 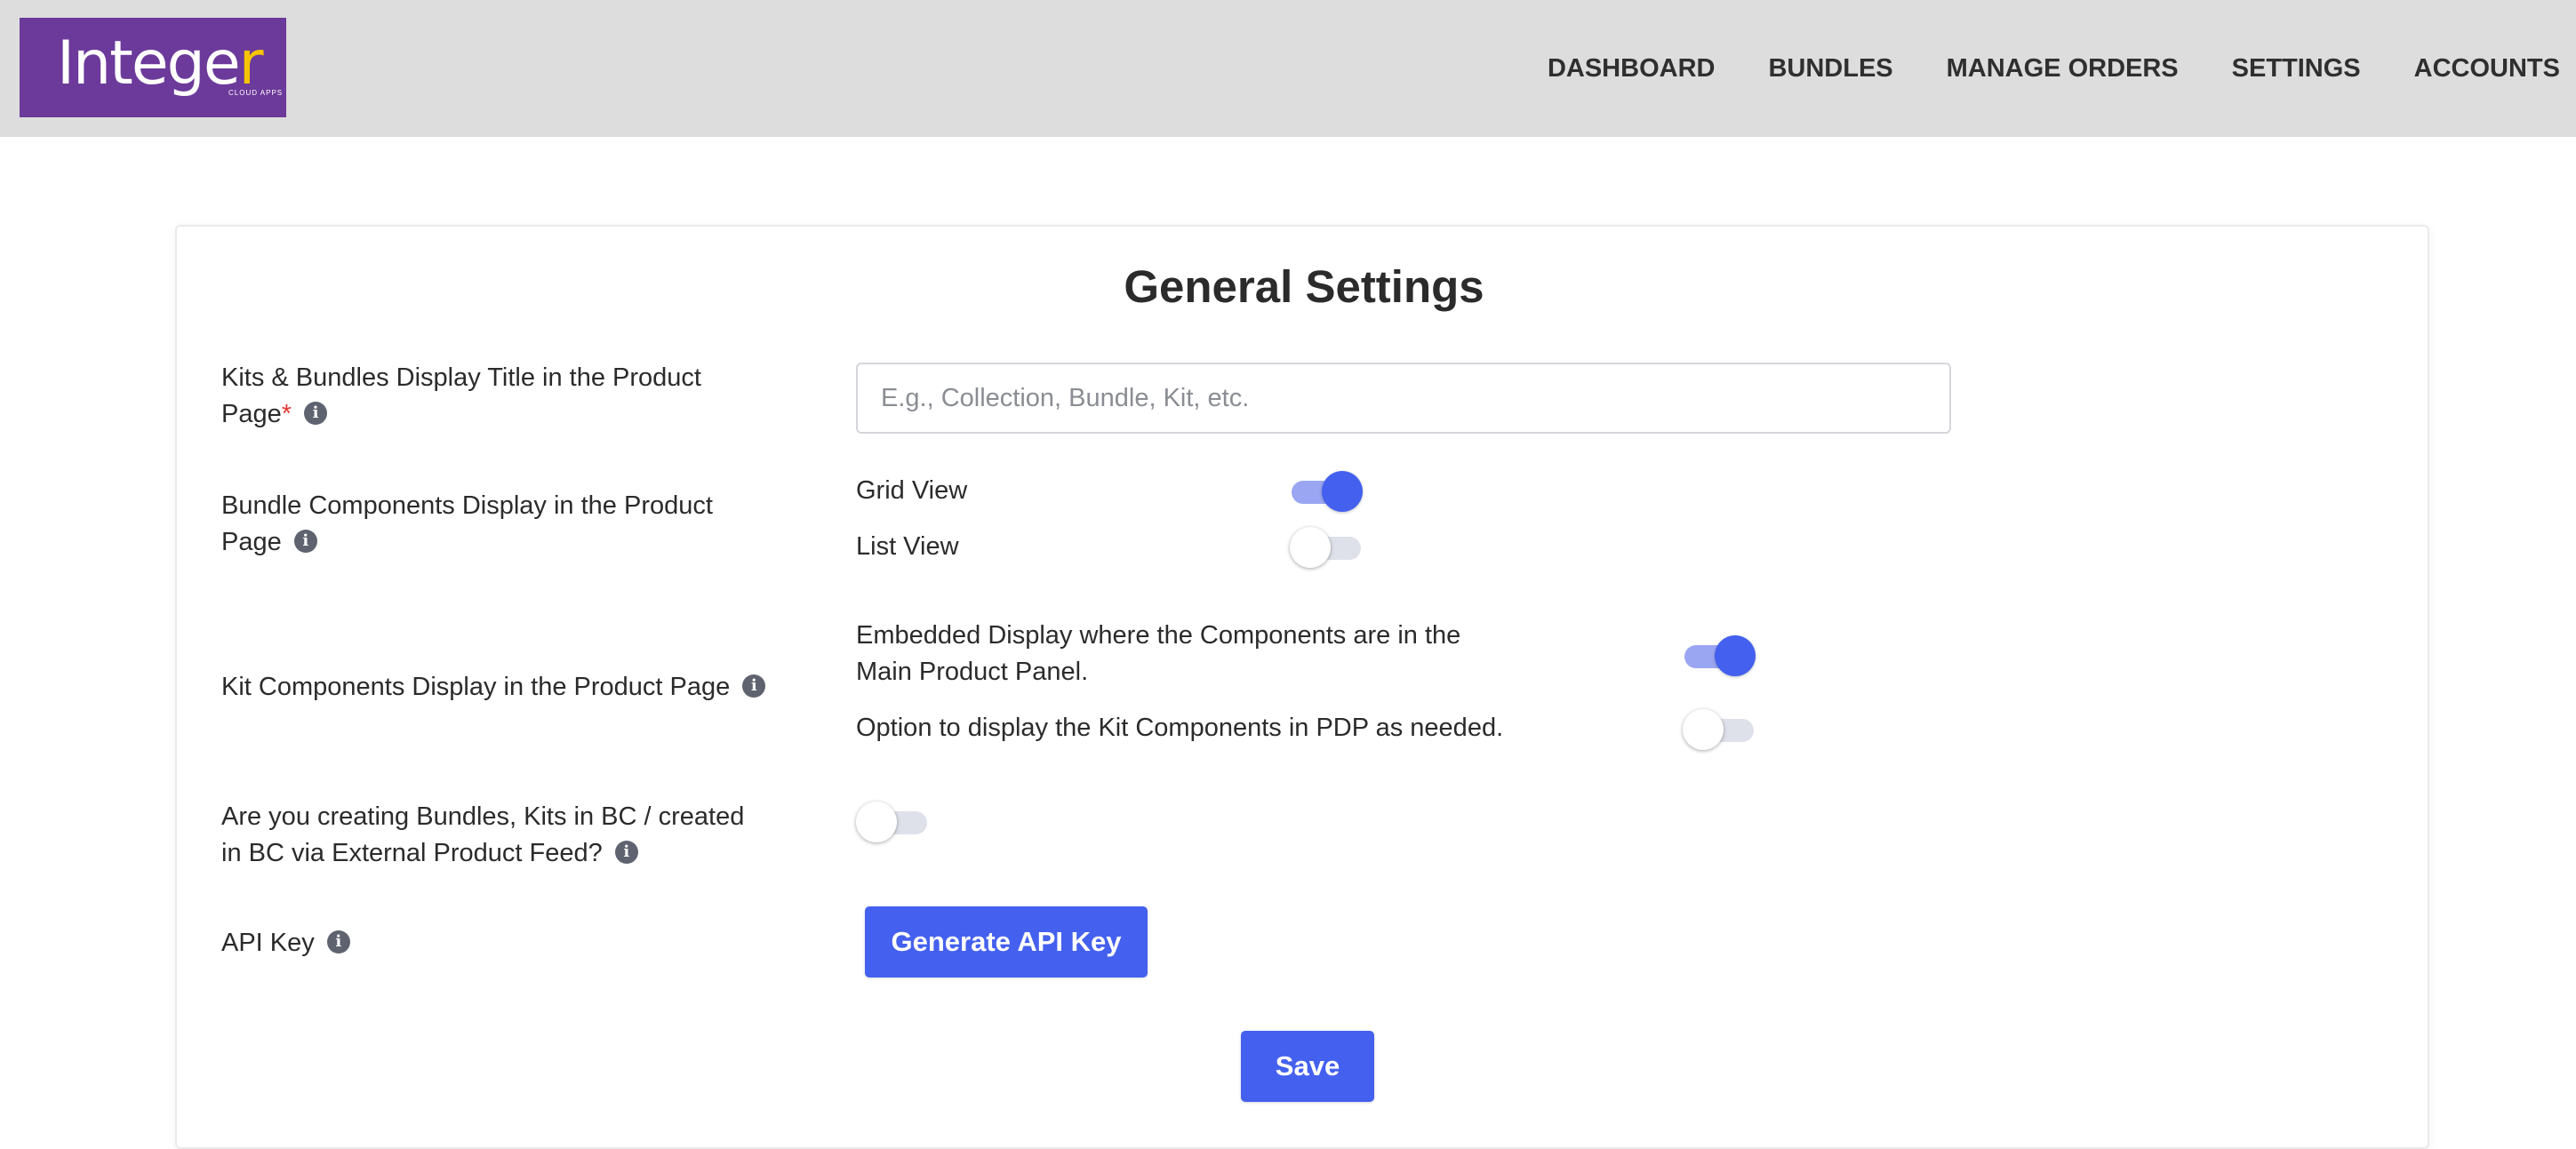 What do you see at coordinates (1006, 941) in the screenshot?
I see `generate-api-key-button: Generate API Key` at bounding box center [1006, 941].